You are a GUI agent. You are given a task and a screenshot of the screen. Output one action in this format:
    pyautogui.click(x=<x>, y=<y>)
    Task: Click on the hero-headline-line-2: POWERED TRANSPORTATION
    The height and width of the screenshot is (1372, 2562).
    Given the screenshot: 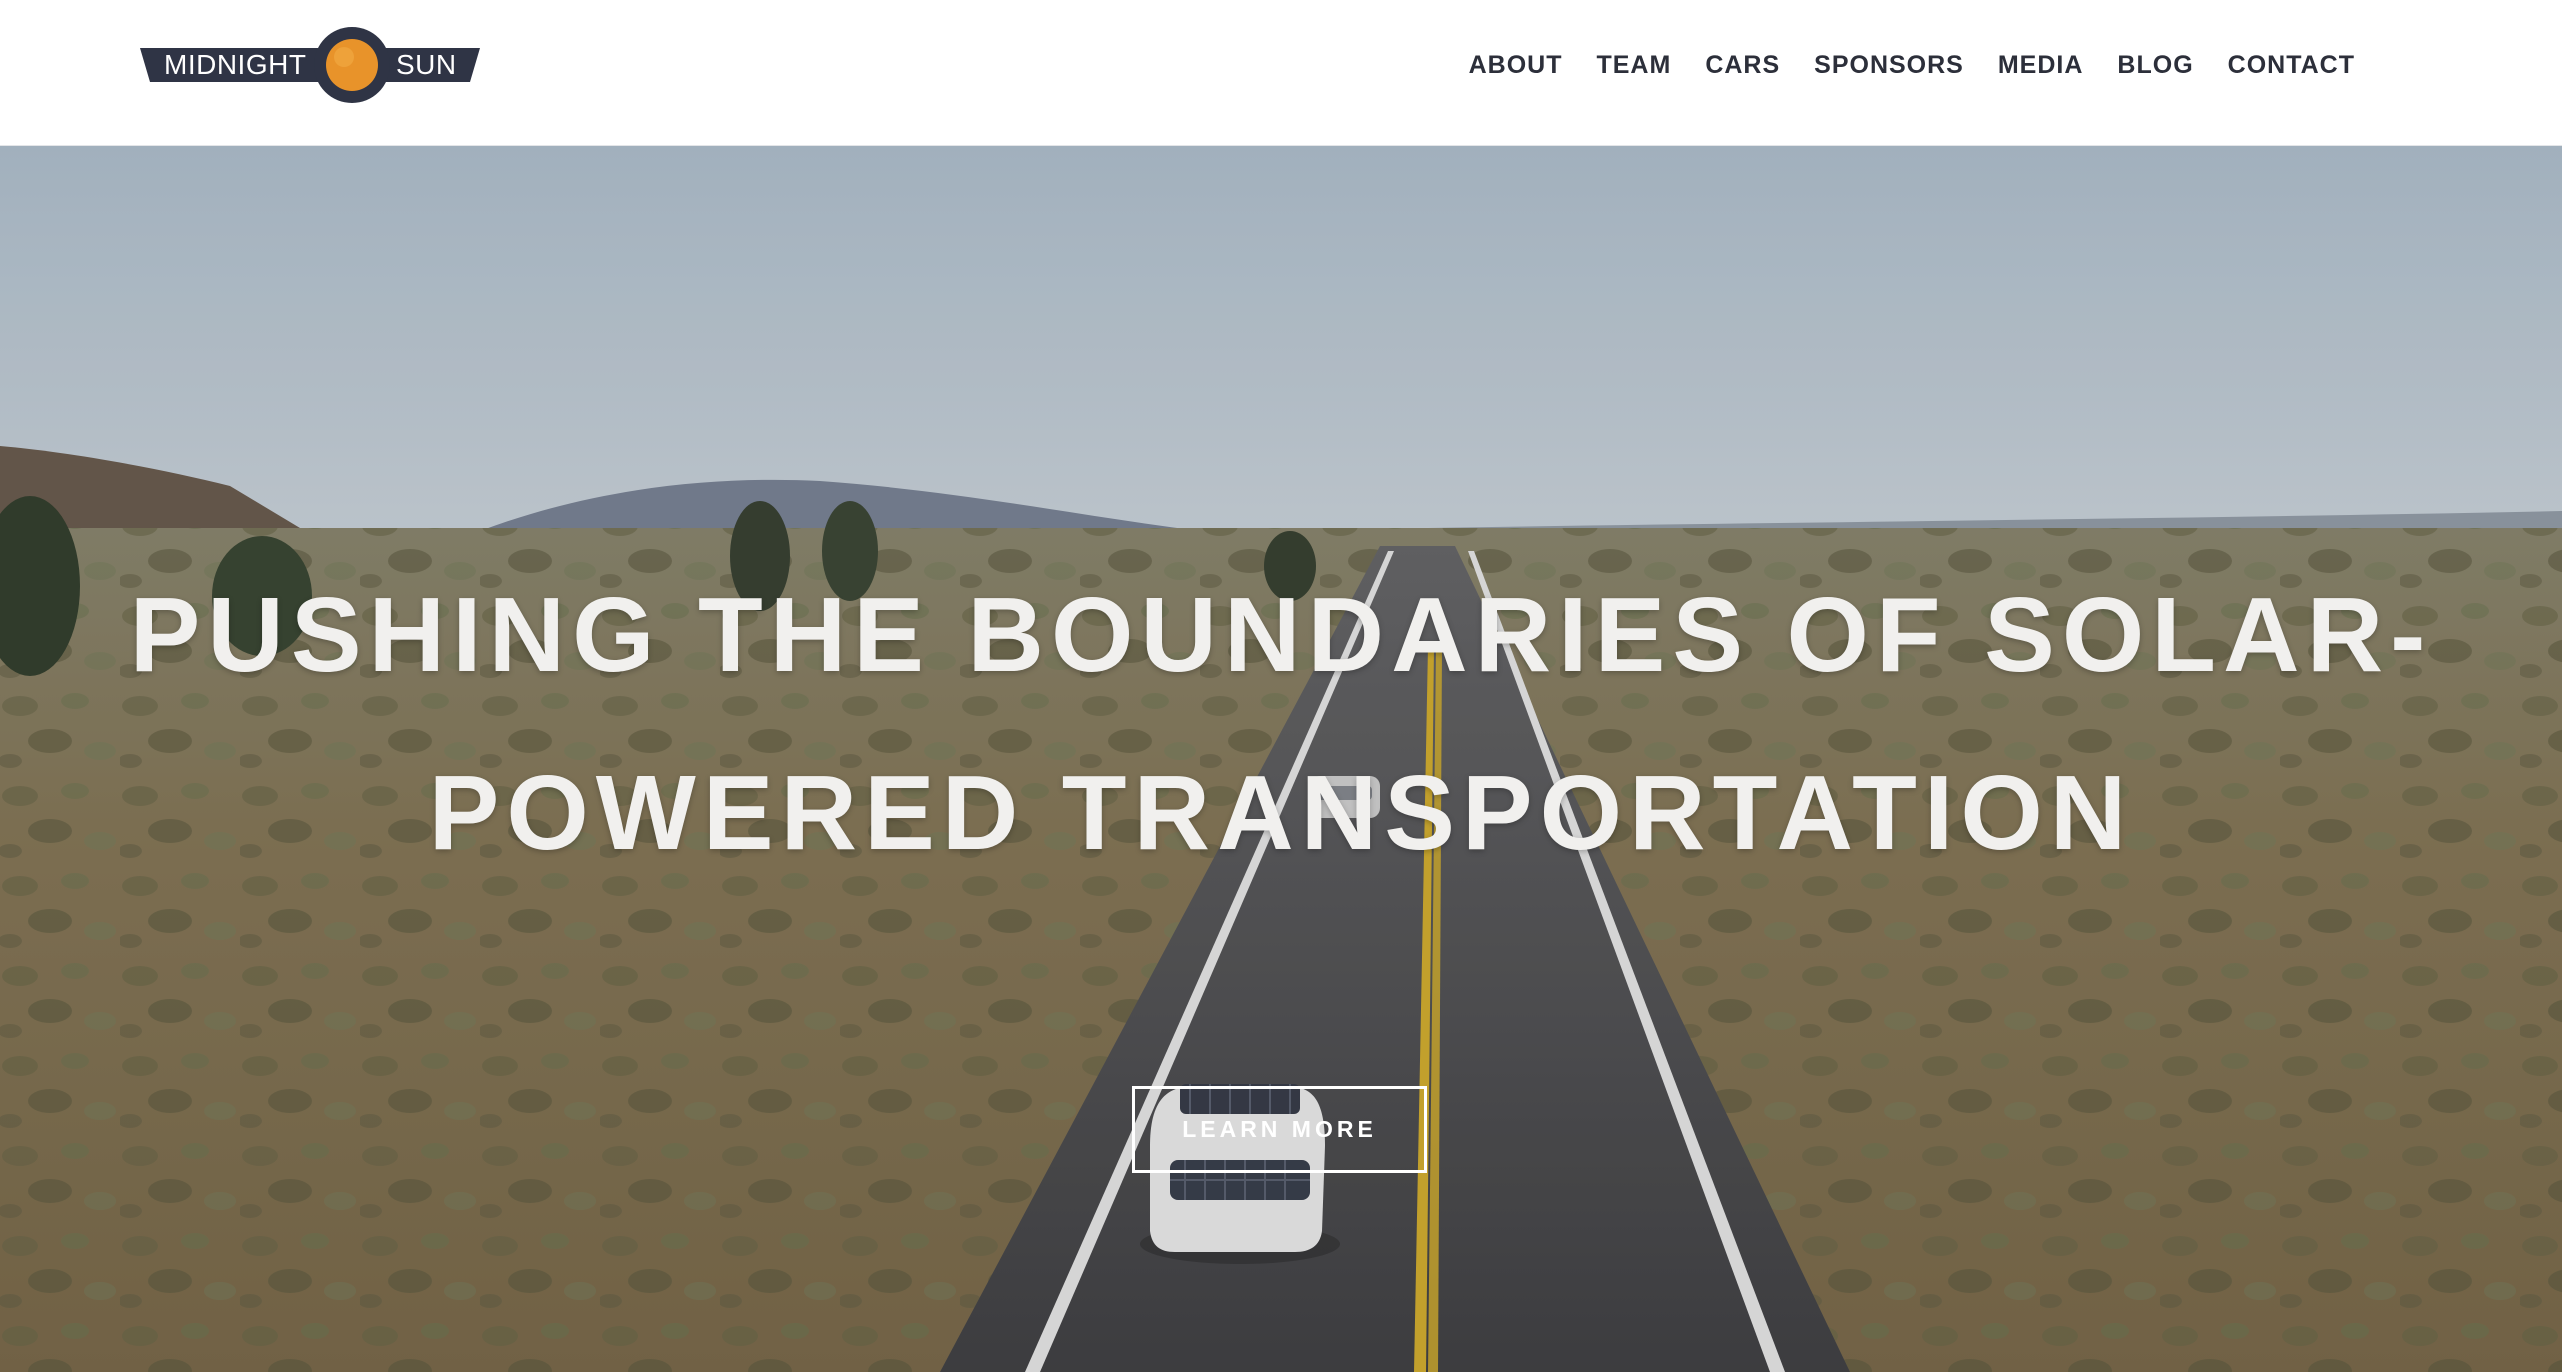 What is the action you would take?
    pyautogui.click(x=1281, y=813)
    